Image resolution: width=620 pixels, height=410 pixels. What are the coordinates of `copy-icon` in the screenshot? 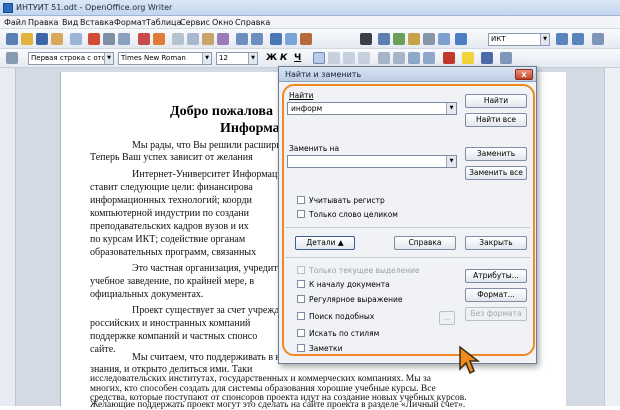 It's located at (193, 39).